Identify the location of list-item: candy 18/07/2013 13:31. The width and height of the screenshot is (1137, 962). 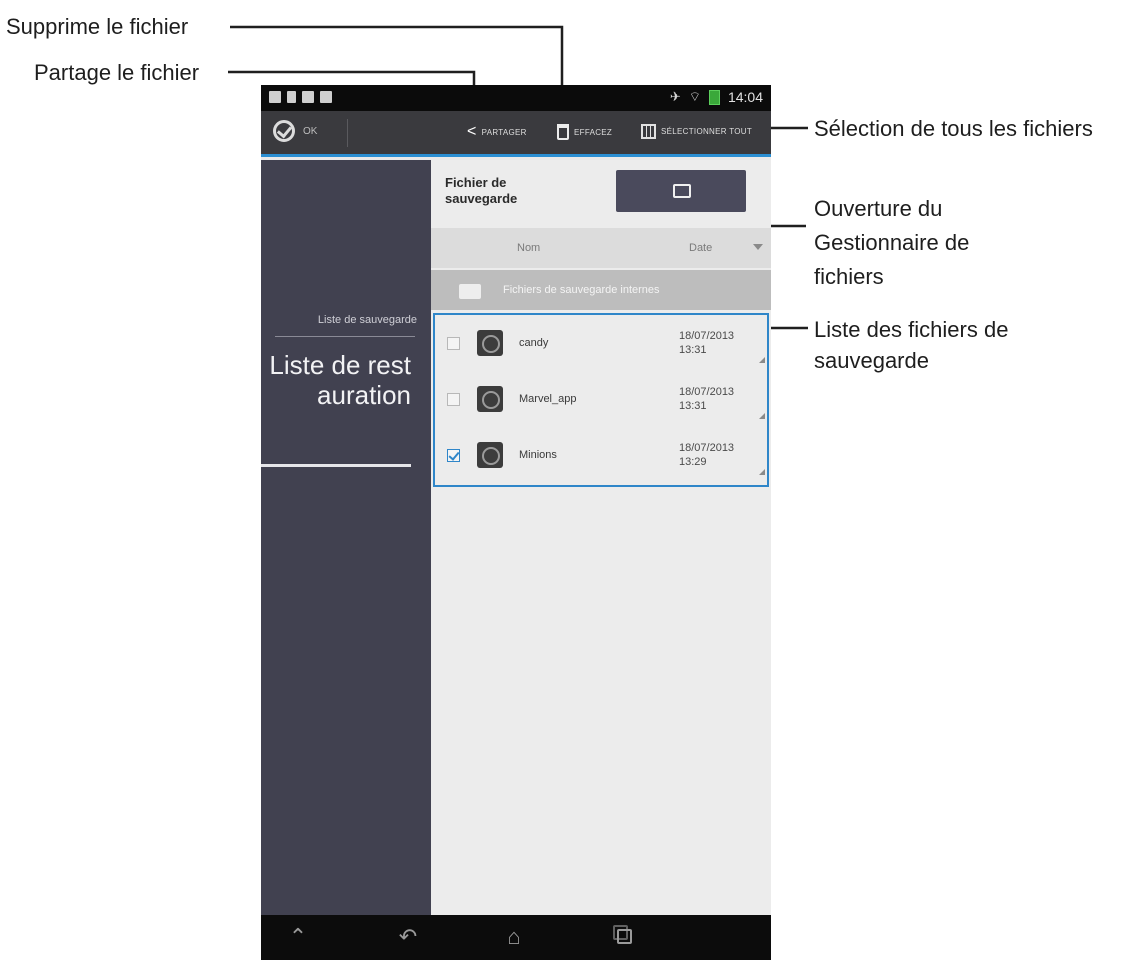
(601, 345).